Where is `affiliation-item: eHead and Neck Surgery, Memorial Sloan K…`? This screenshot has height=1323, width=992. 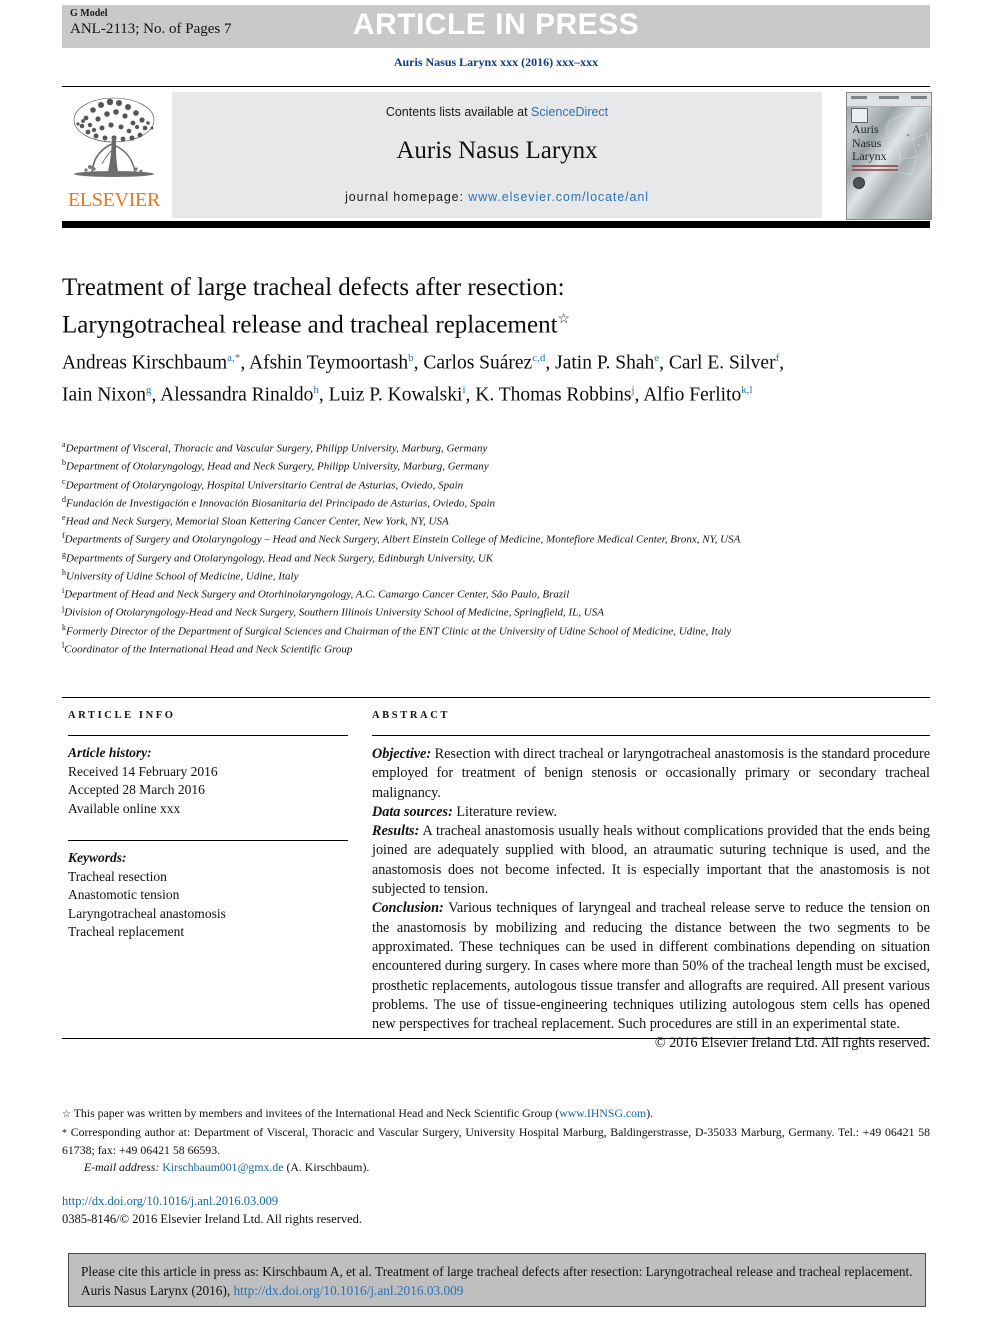
affiliation-item: eHead and Neck Surgery, Memorial Sloan K… is located at coordinates (477, 520).